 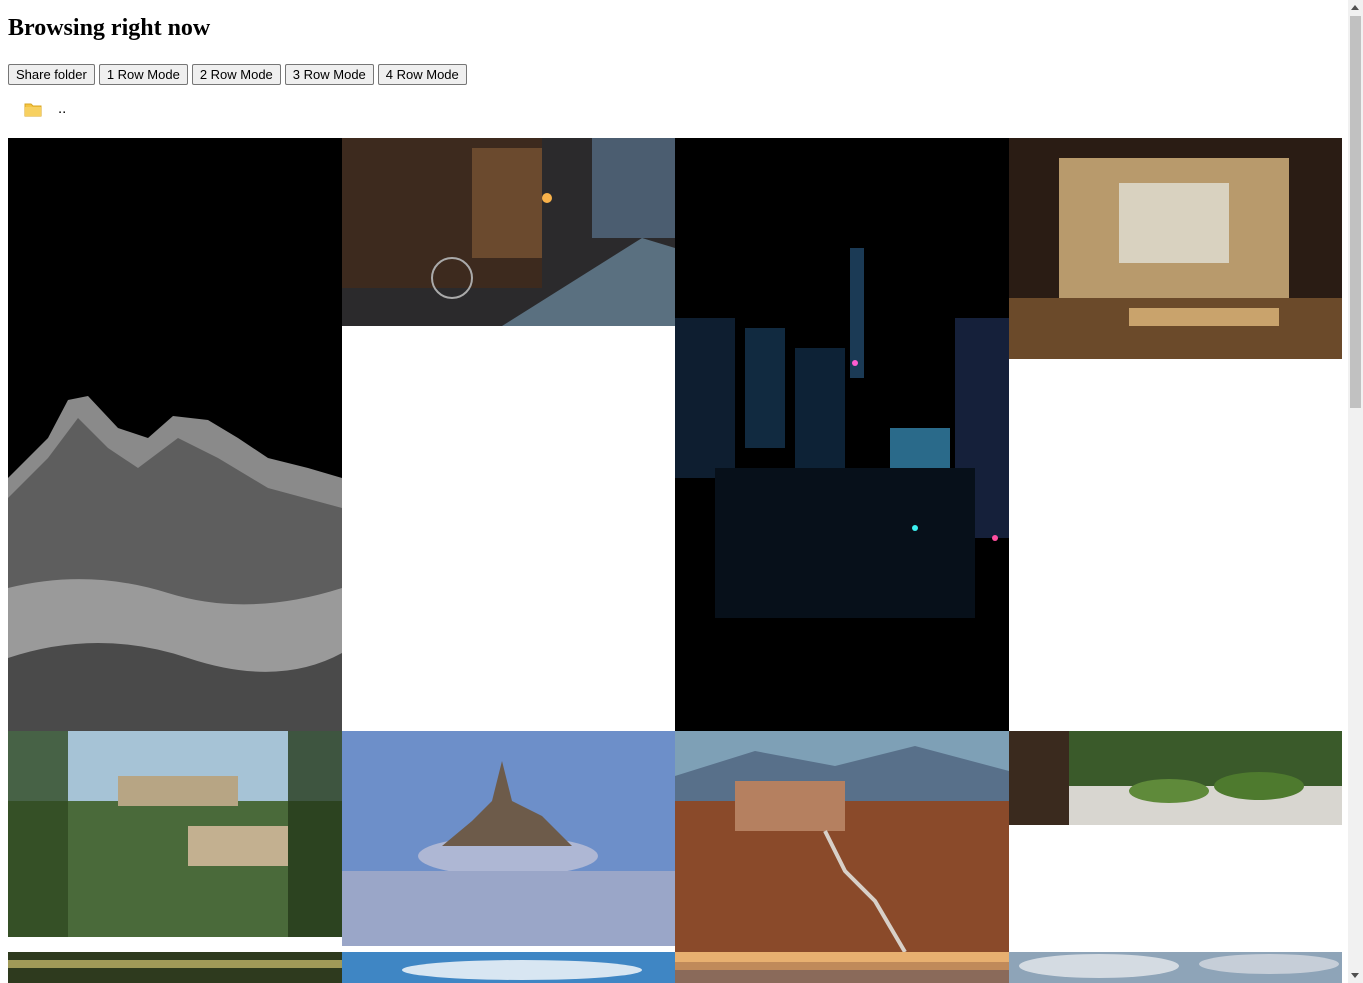 I want to click on parent-folder-label: .., so click(x=62, y=108).